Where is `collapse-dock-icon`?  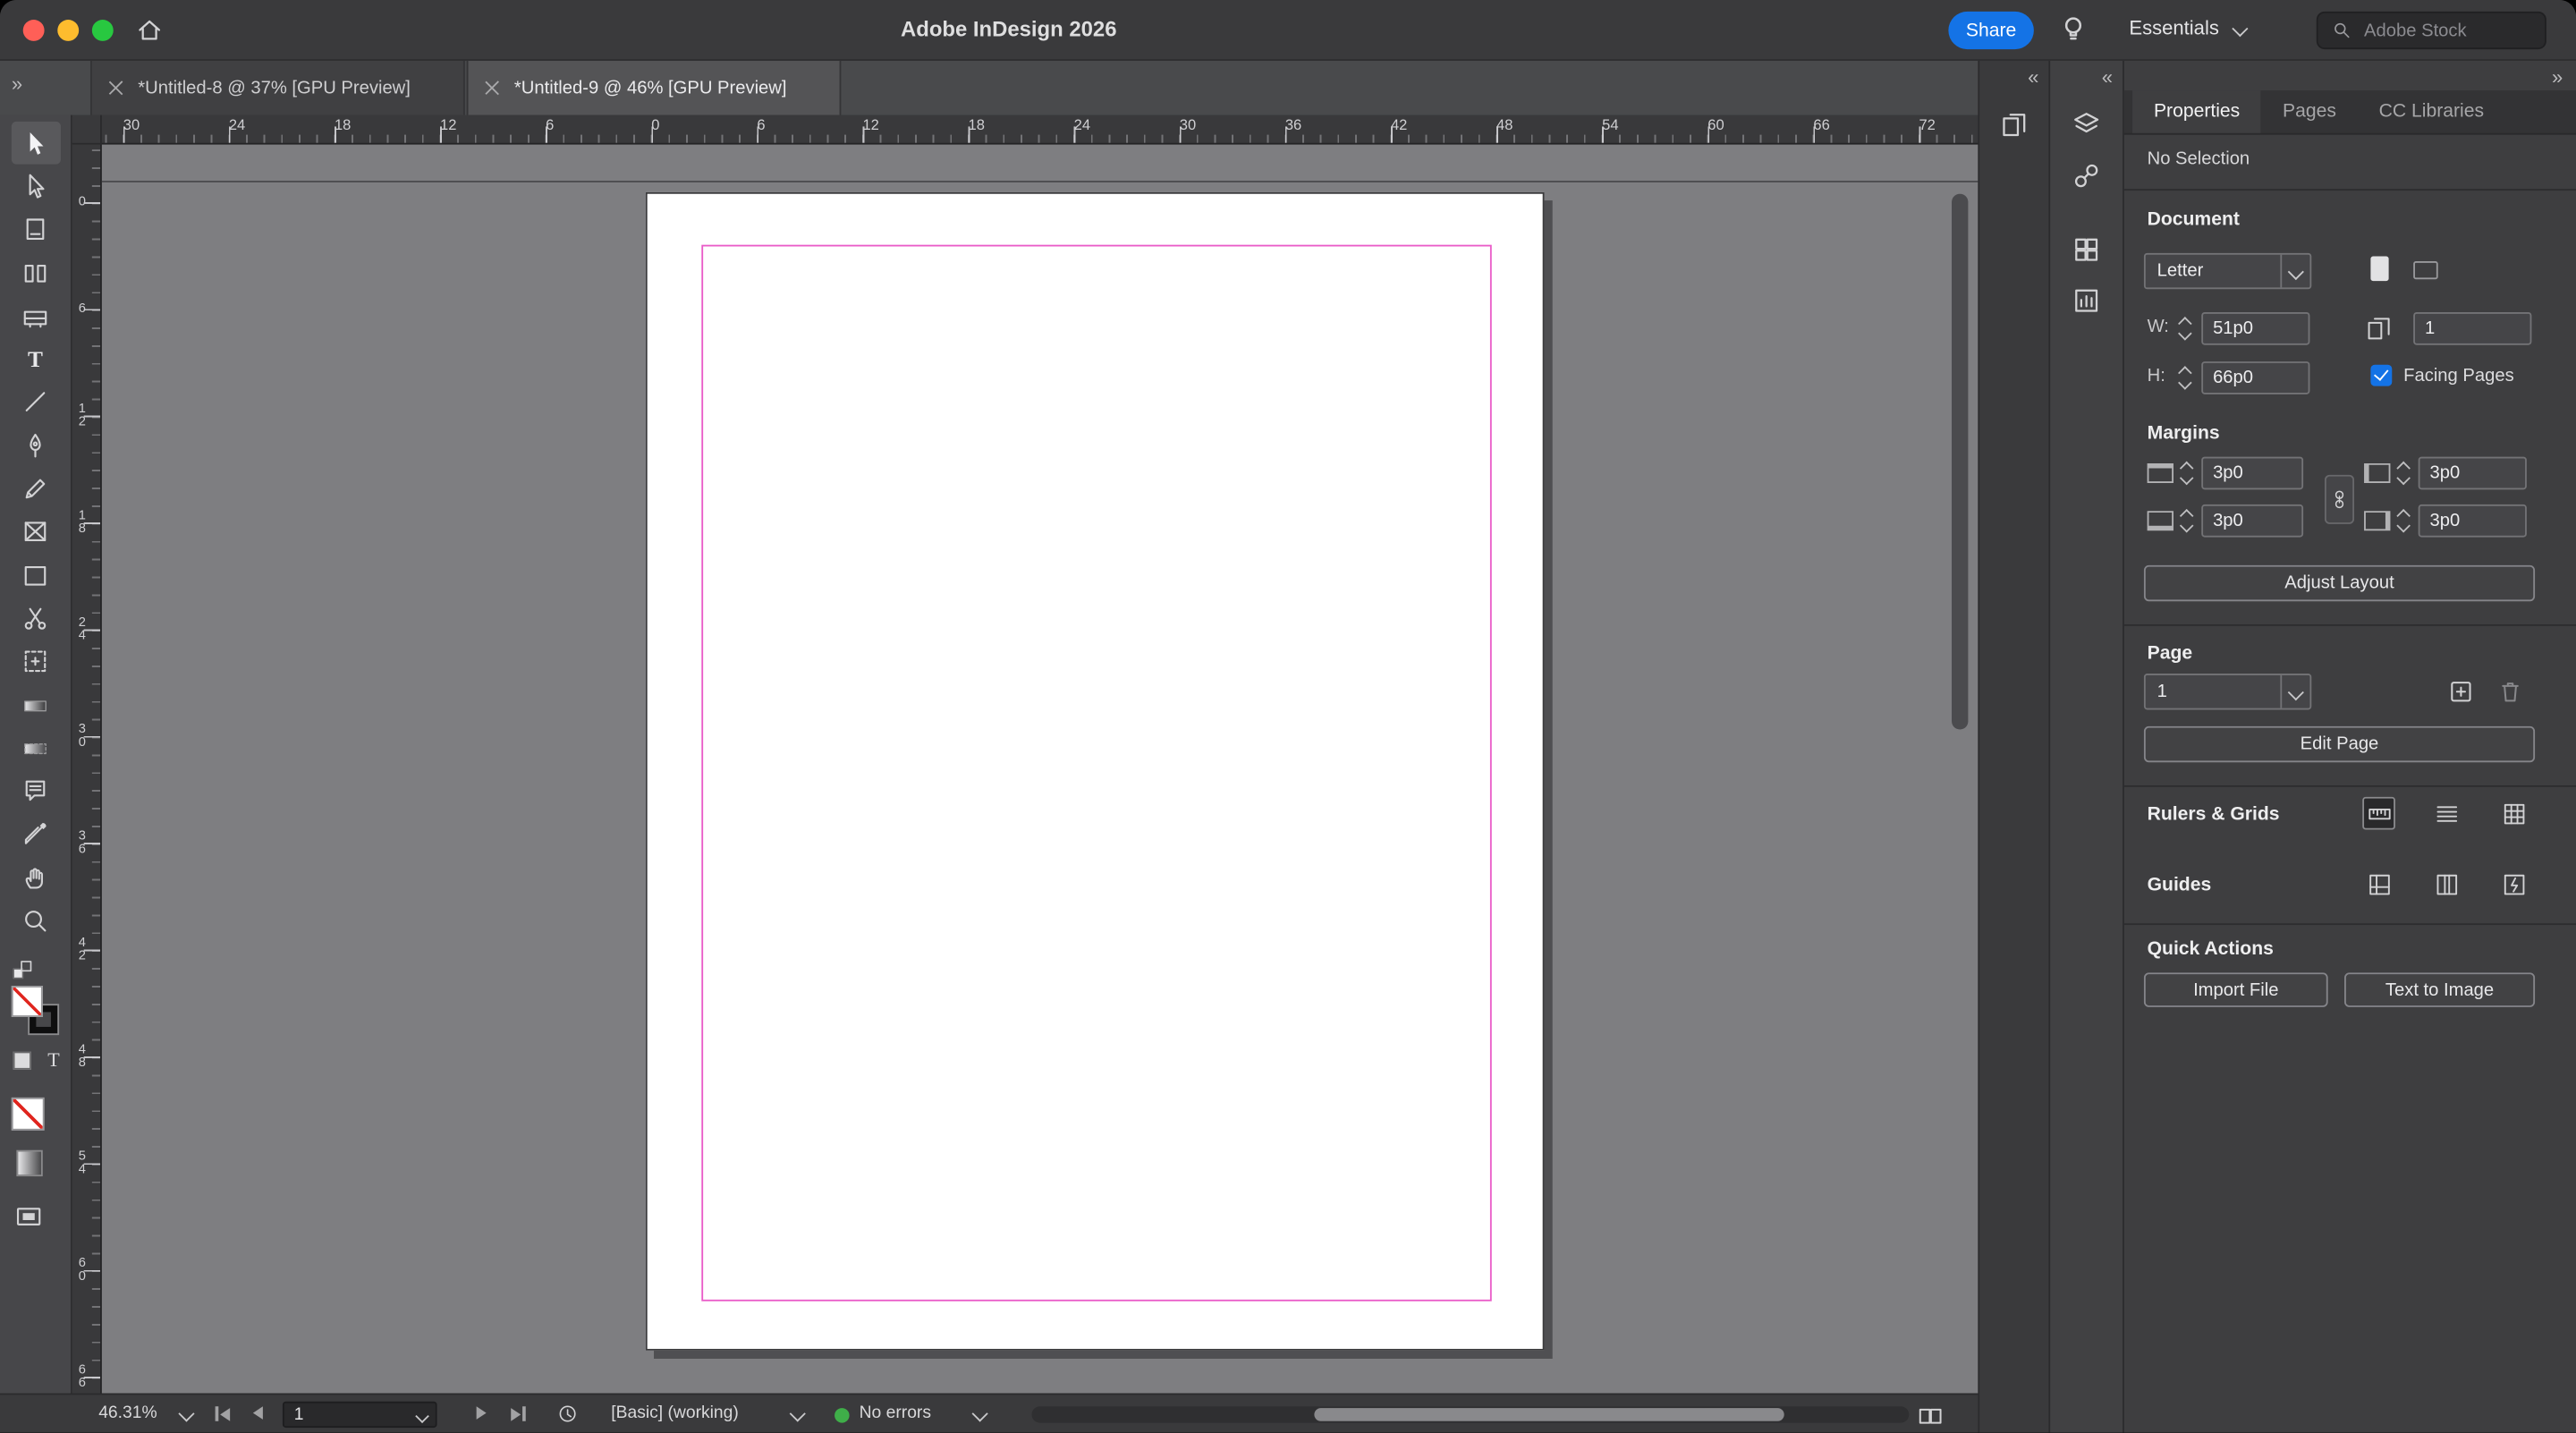 collapse-dock-icon is located at coordinates (2557, 77).